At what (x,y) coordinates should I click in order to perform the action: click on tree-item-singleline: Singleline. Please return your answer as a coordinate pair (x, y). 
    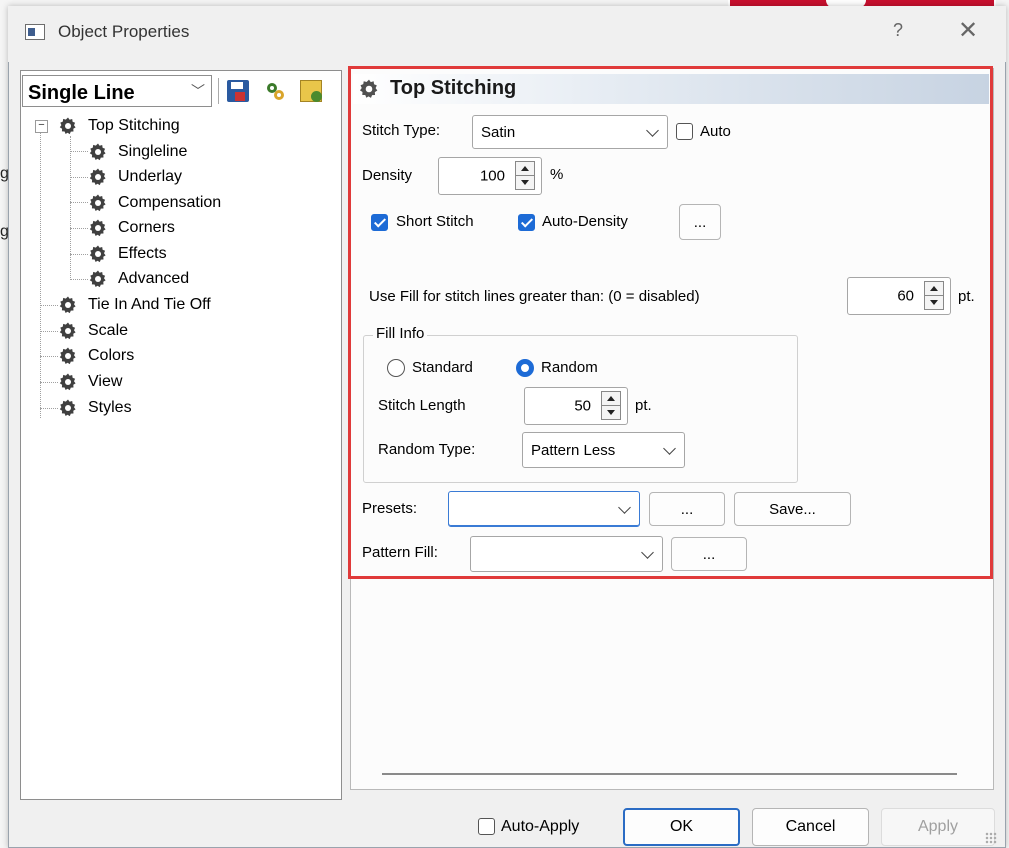
    Looking at the image, I should click on (137, 152).